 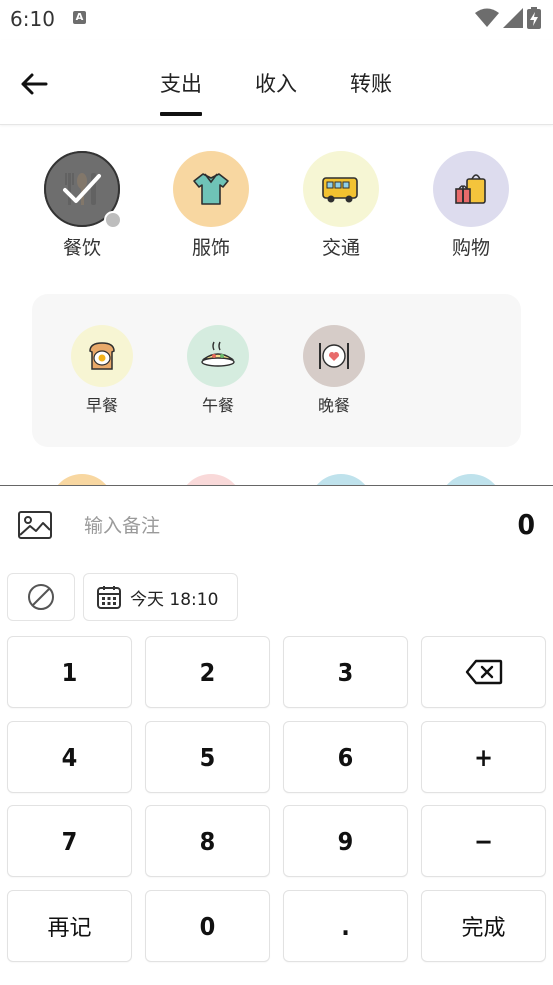 What do you see at coordinates (487, 17) in the screenshot?
I see `wifi-icon` at bounding box center [487, 17].